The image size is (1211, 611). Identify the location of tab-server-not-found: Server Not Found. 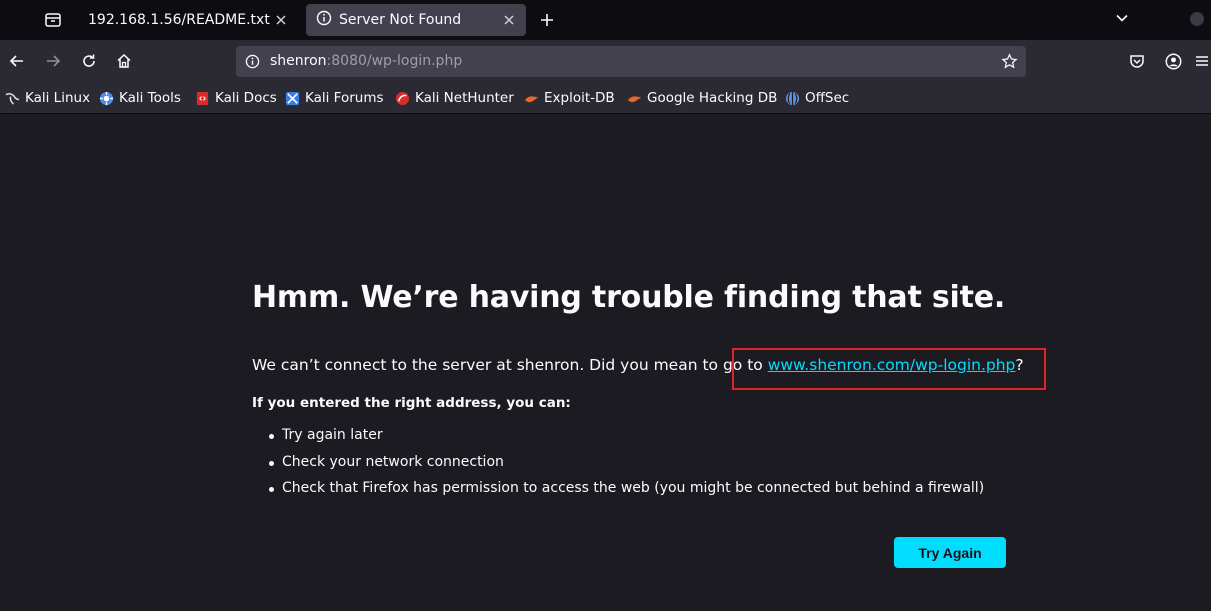
(416, 20).